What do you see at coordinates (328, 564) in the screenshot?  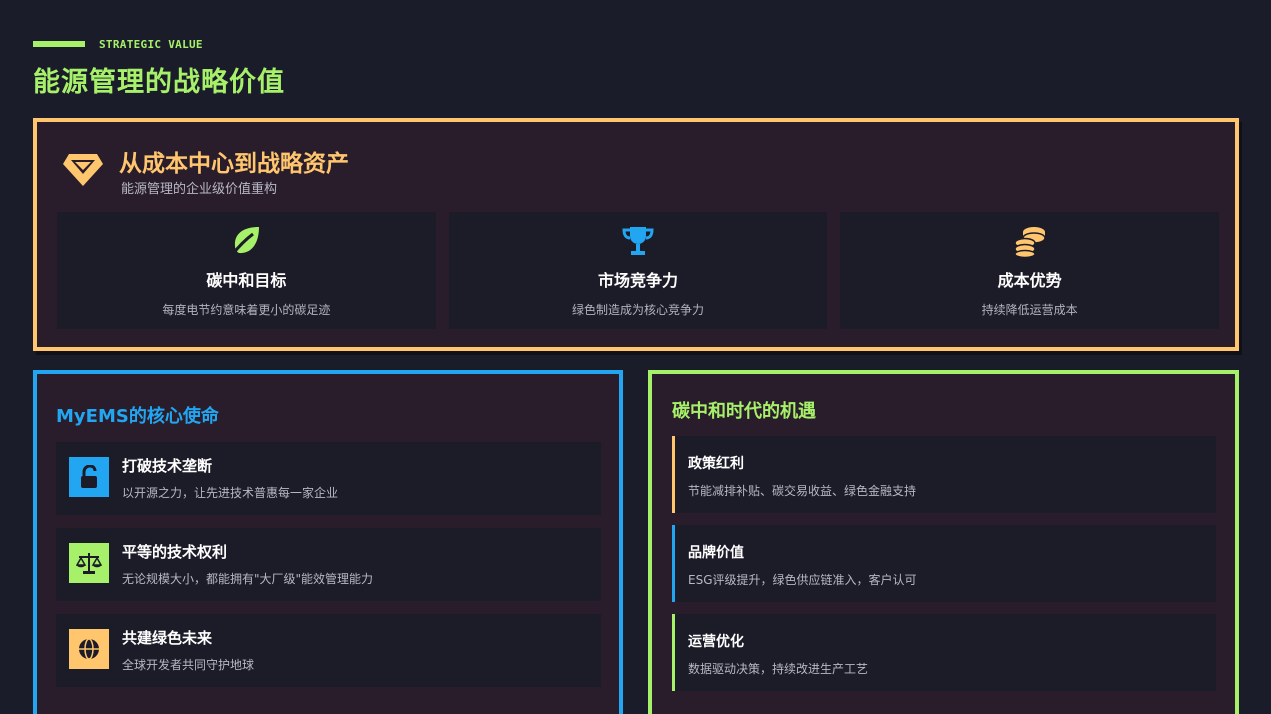 I see `mission-item: 平等的技术权利 无论规模大小，都能拥有"大厂级"能效管理能力` at bounding box center [328, 564].